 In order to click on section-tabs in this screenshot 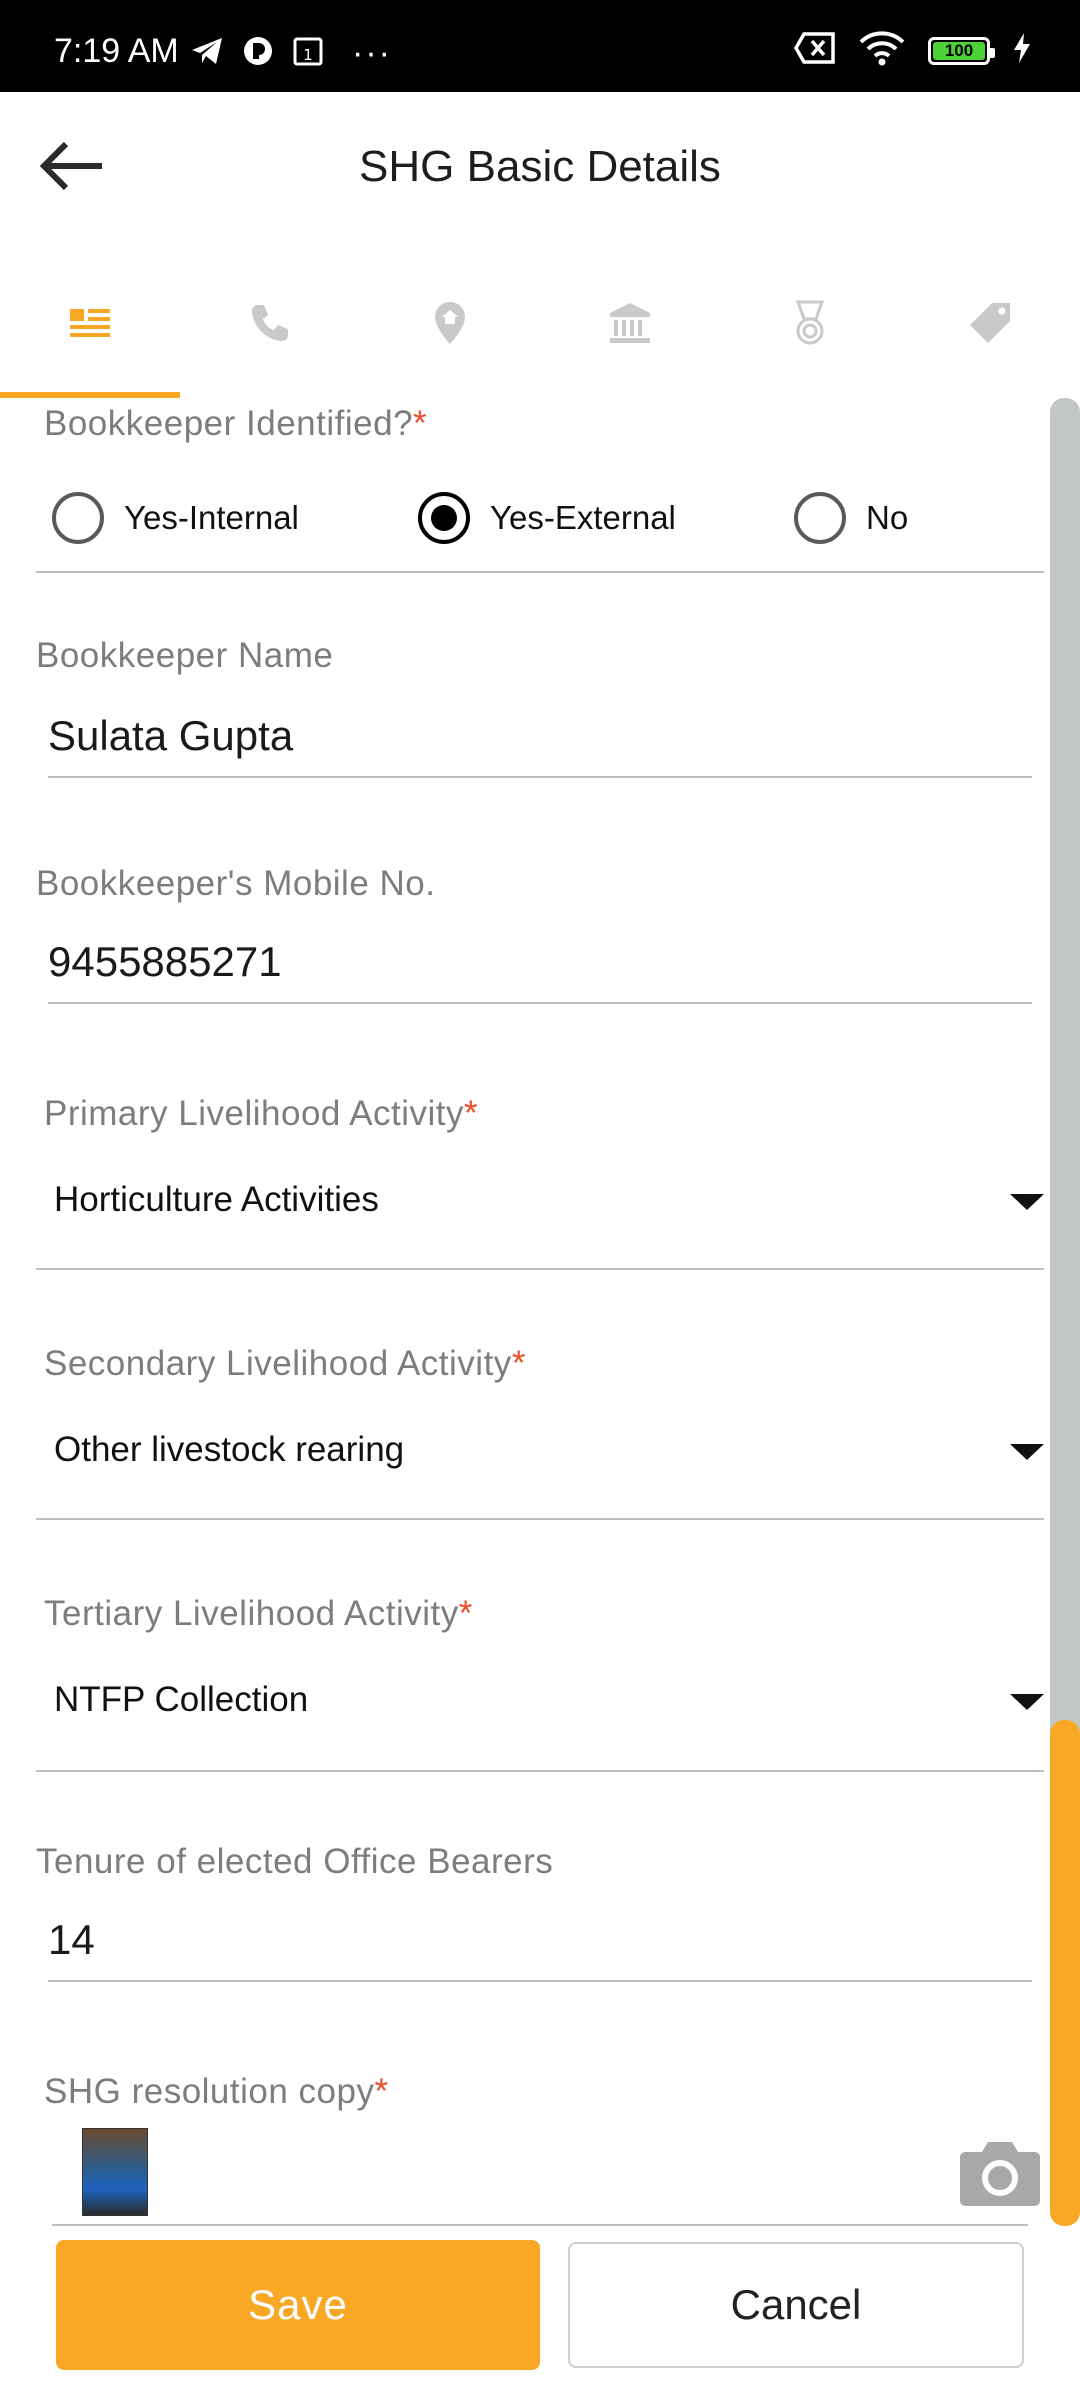, I will do `click(540, 323)`.